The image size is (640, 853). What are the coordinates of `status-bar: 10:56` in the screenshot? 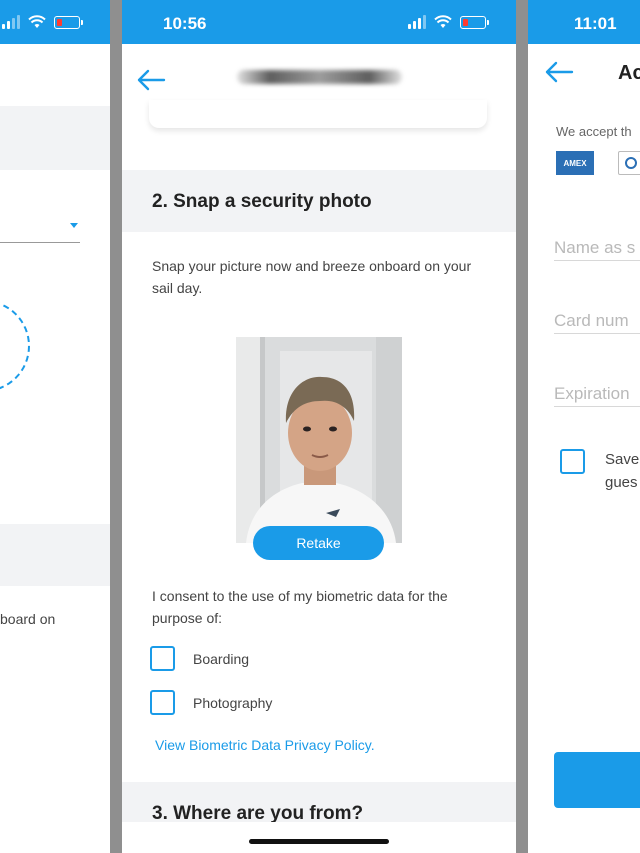 It's located at (319, 22).